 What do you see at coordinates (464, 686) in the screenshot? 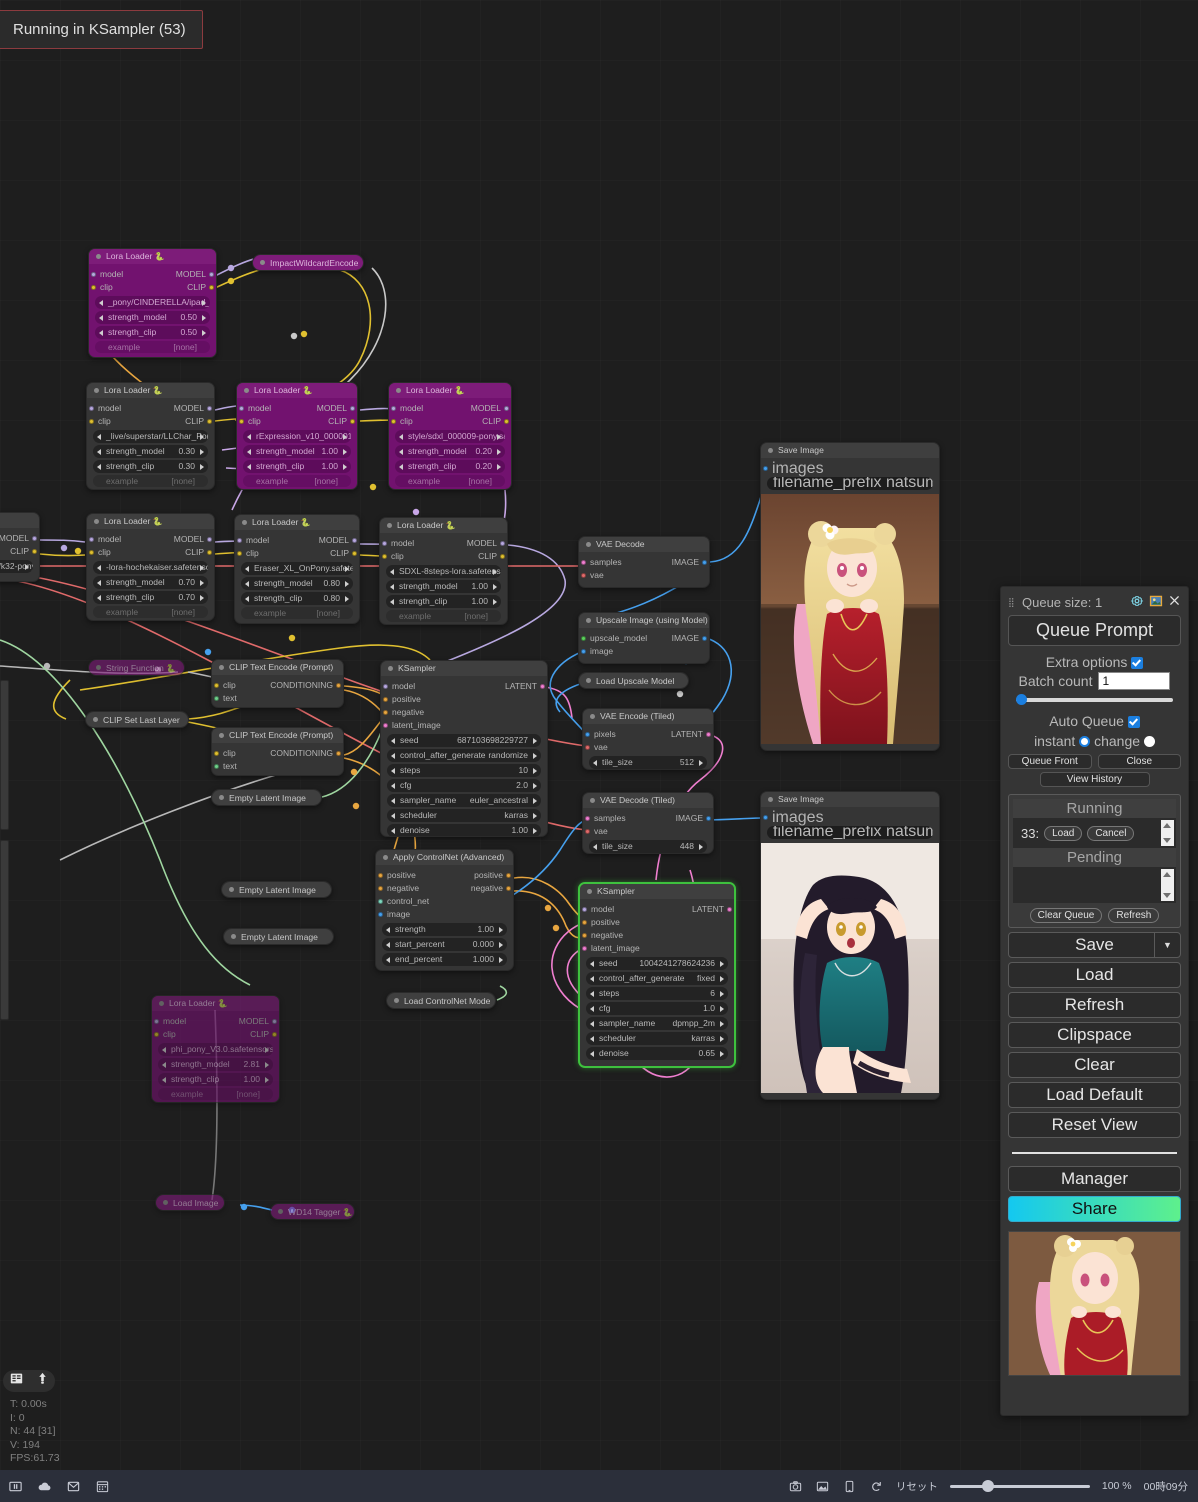
I see `slot-model: model LATENT` at bounding box center [464, 686].